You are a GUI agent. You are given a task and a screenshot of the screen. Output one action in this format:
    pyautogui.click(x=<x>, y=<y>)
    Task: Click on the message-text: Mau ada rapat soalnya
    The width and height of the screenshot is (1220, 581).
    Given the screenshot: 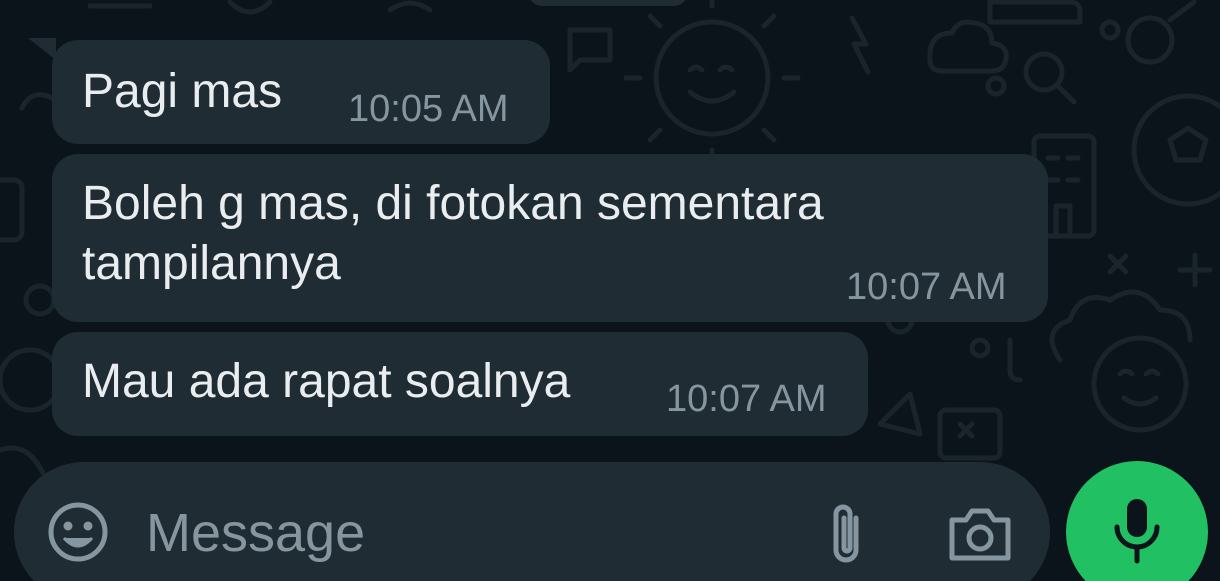 What is the action you would take?
    pyautogui.click(x=326, y=381)
    